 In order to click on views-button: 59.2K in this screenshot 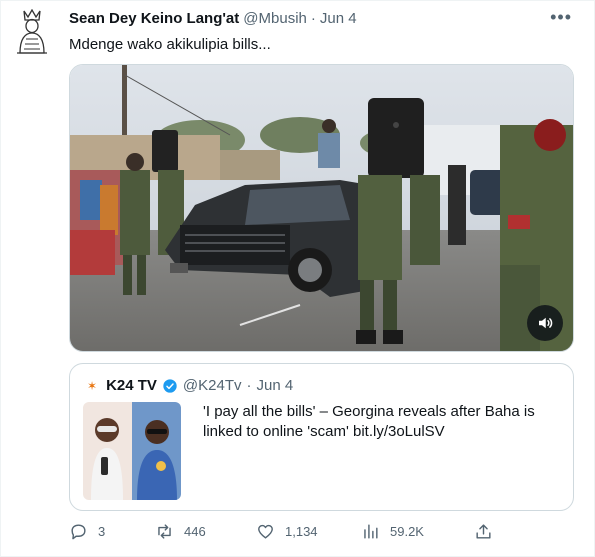, I will do `click(392, 531)`.